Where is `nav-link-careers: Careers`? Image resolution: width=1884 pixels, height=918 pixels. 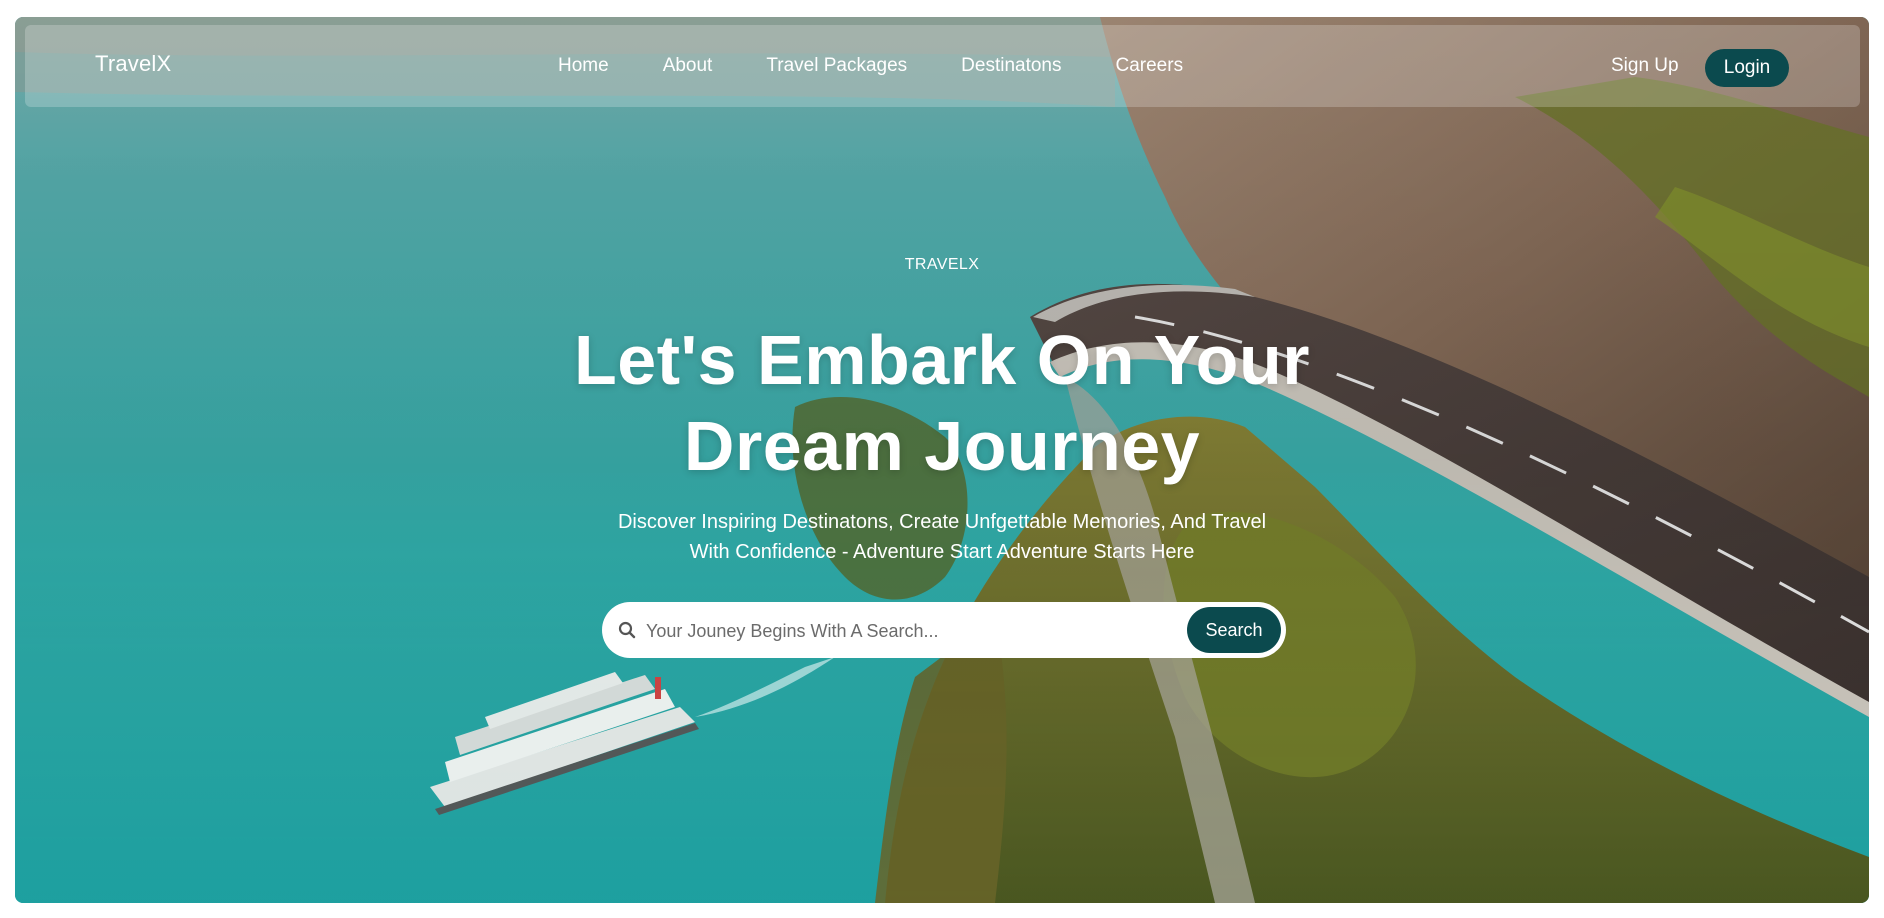
nav-link-careers: Careers is located at coordinates (1150, 66).